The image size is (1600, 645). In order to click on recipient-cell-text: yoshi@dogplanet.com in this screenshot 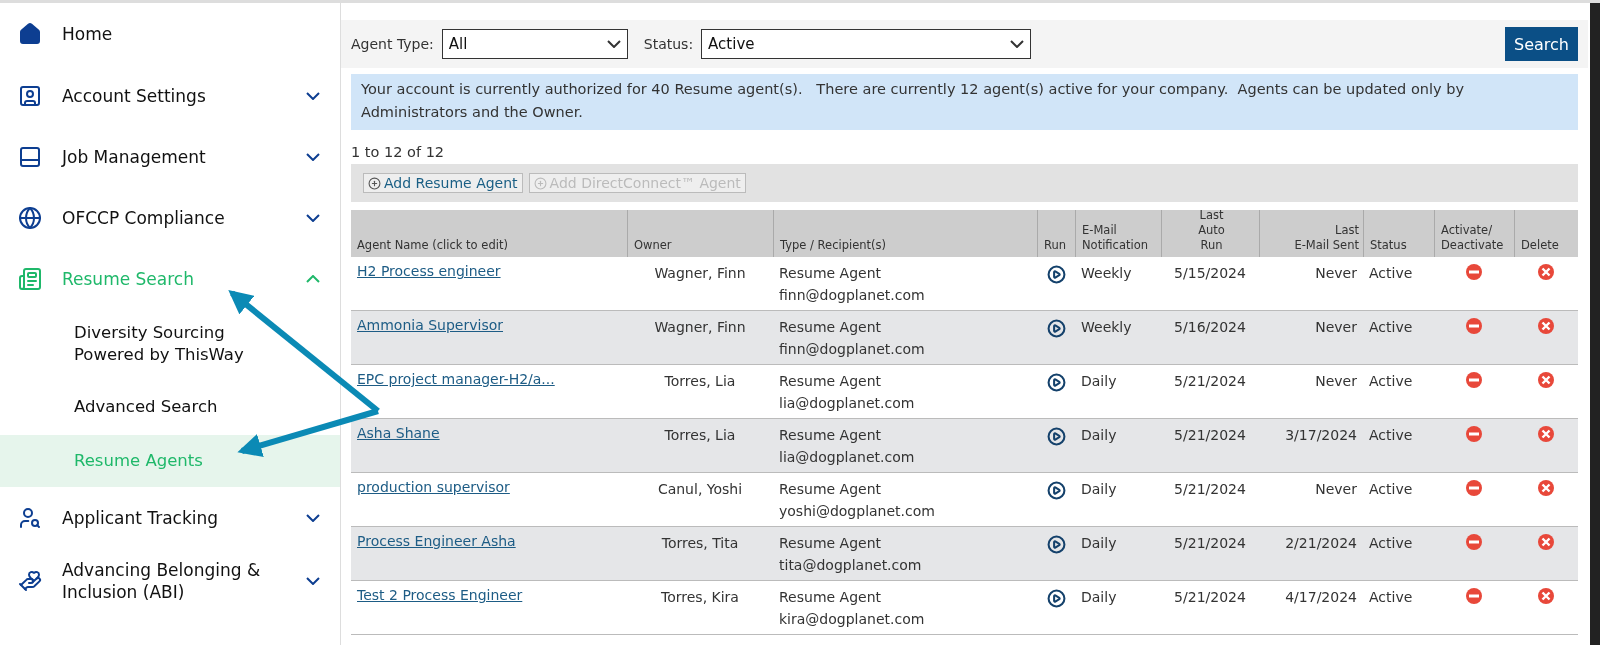, I will do `click(857, 511)`.